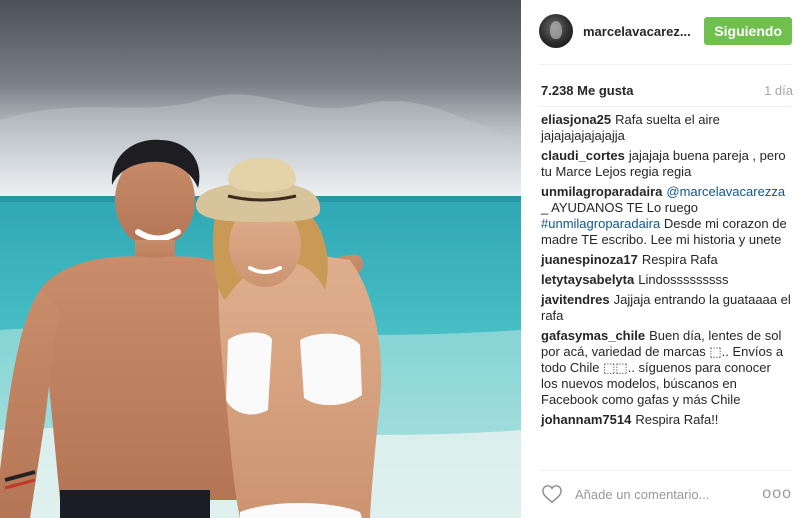  What do you see at coordinates (725, 191) in the screenshot?
I see `comment-mention: @marcelavacarezza` at bounding box center [725, 191].